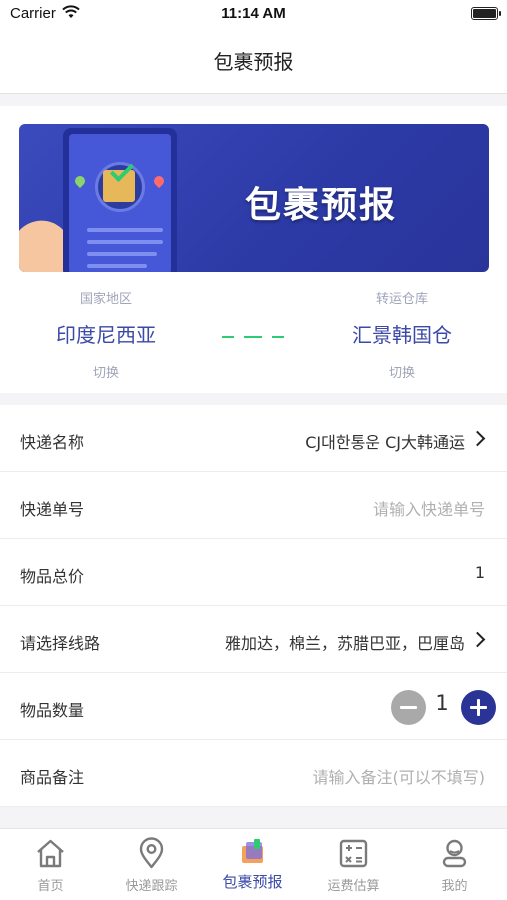 The width and height of the screenshot is (507, 900). What do you see at coordinates (399, 776) in the screenshot?
I see `remark-input: 请输入备注(可以不填写)` at bounding box center [399, 776].